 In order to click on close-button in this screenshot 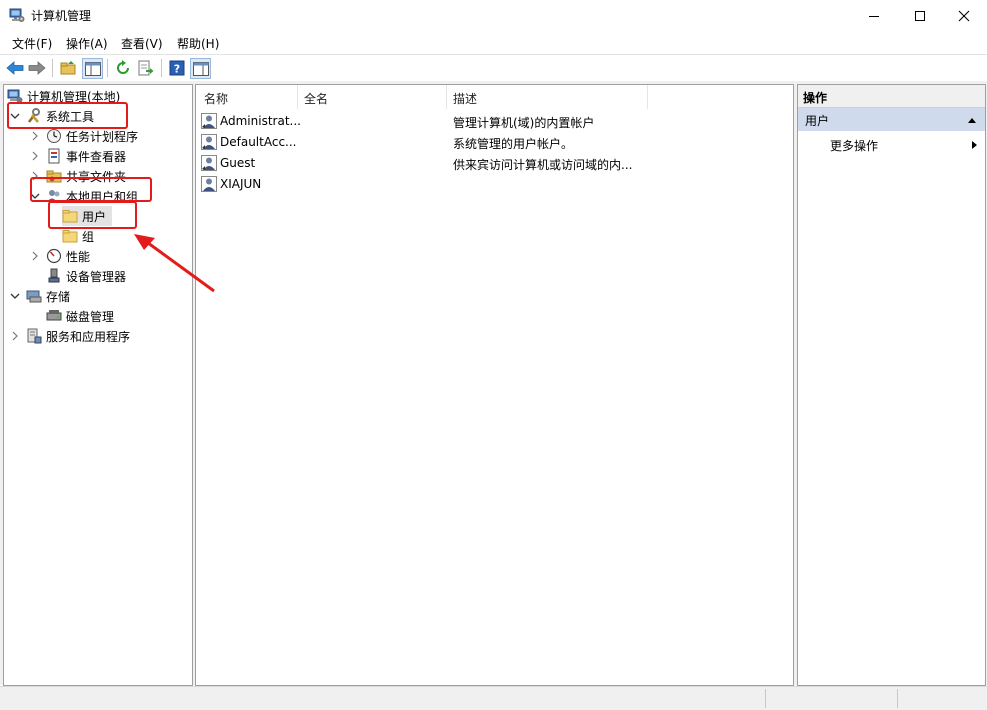, I will do `click(964, 15)`.